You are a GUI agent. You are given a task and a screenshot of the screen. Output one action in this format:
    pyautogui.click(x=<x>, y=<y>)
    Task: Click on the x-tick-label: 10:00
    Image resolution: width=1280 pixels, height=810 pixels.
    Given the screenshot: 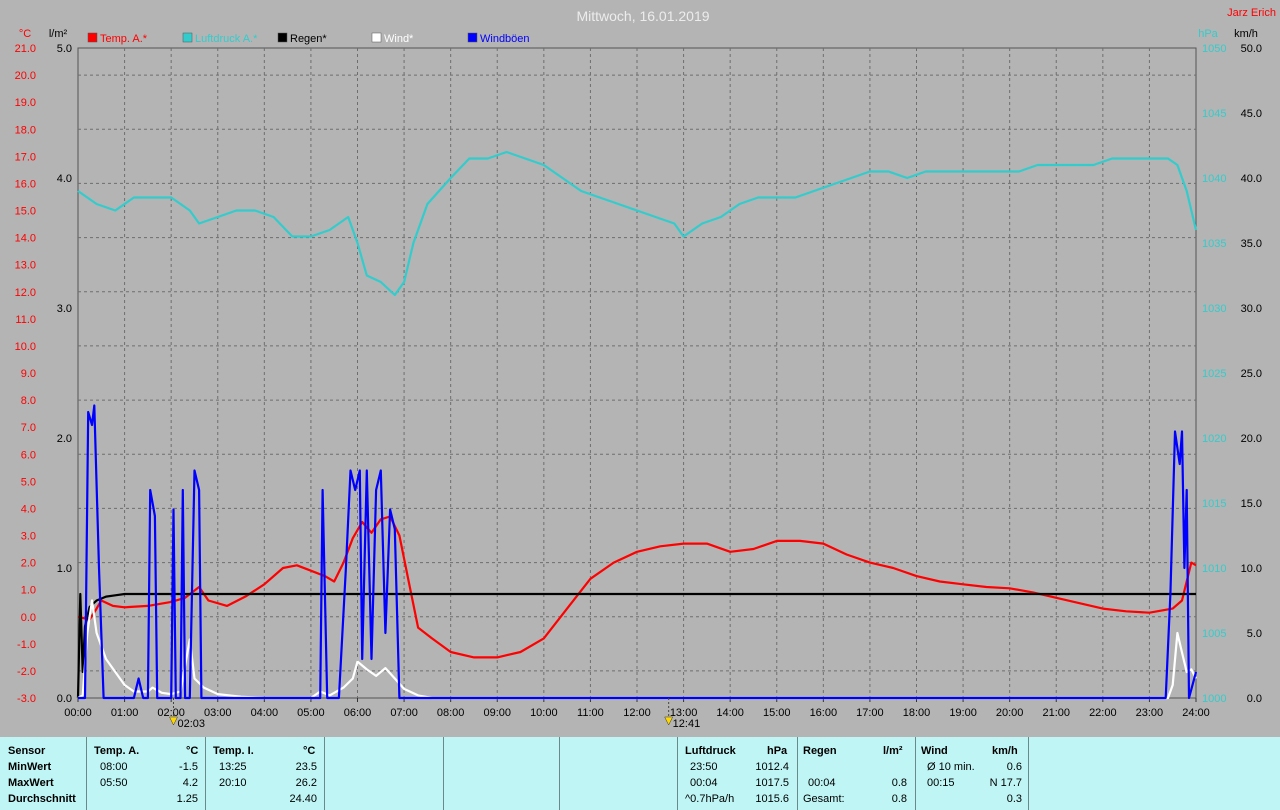 What is the action you would take?
    pyautogui.click(x=544, y=713)
    